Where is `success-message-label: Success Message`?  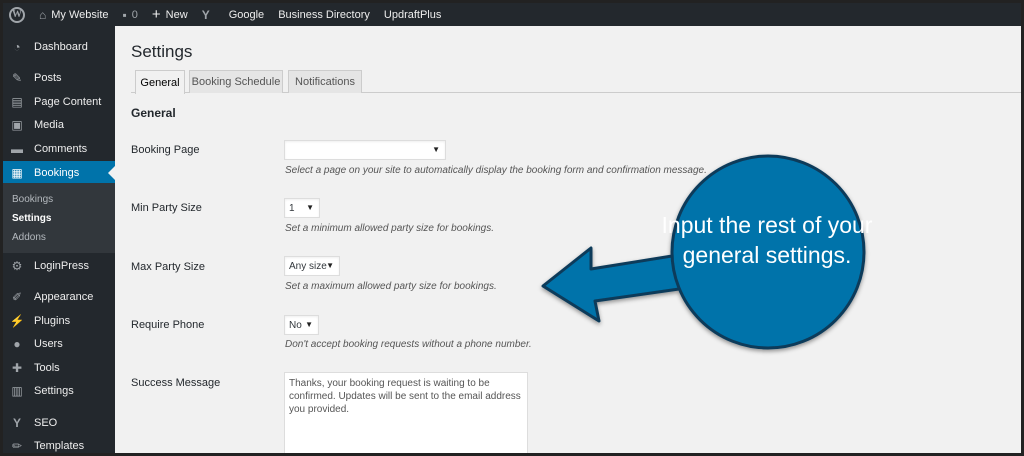 success-message-label: Success Message is located at coordinates (176, 383).